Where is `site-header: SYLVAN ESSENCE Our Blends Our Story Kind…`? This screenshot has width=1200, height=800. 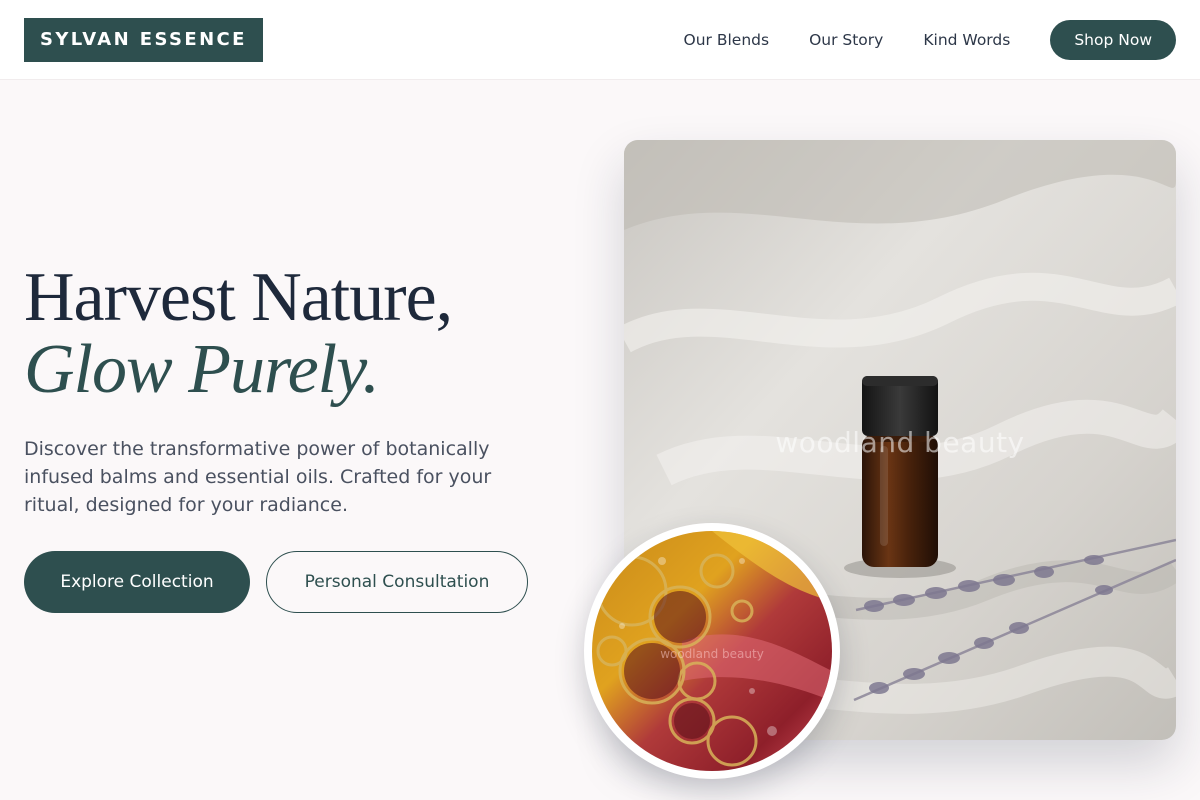 site-header: SYLVAN ESSENCE Our Blends Our Story Kind… is located at coordinates (600, 40).